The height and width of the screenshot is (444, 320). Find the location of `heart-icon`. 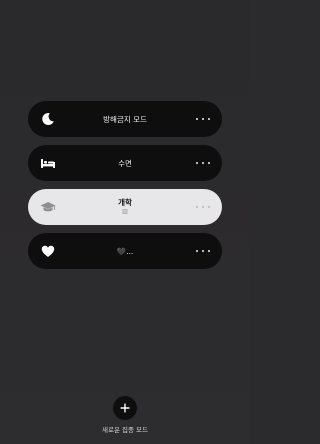

heart-icon is located at coordinates (48, 251).